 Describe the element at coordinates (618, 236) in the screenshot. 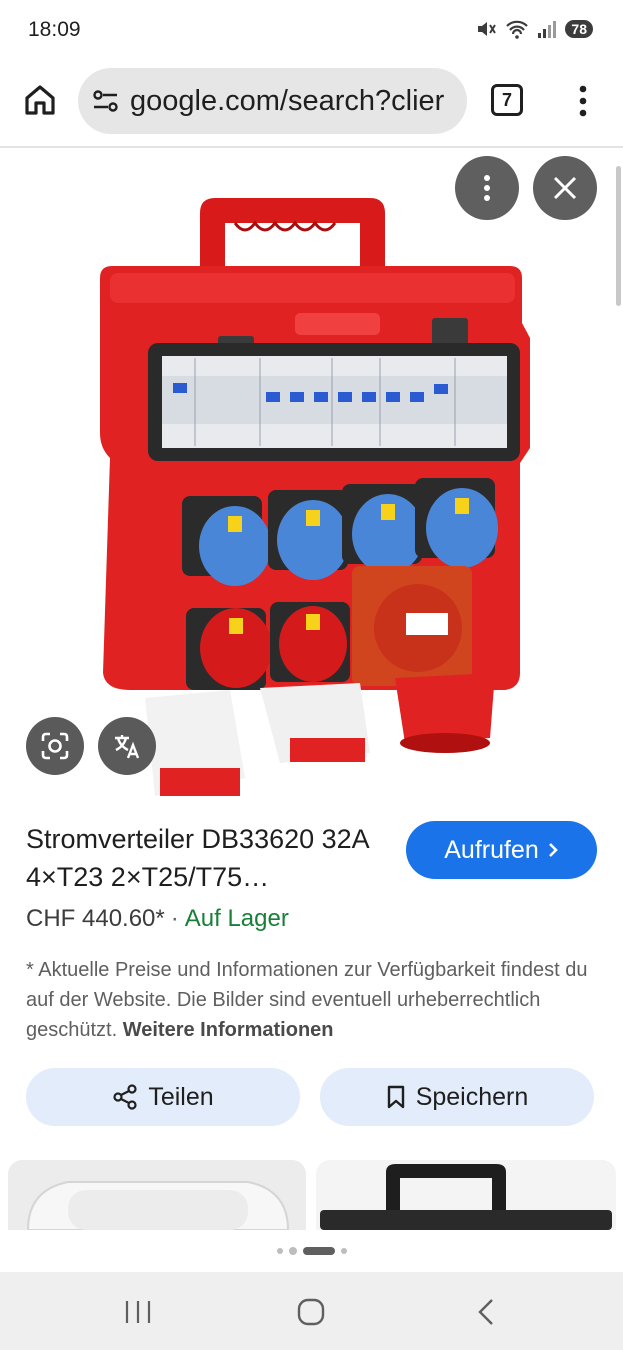

I see `scroll-indicator` at that location.